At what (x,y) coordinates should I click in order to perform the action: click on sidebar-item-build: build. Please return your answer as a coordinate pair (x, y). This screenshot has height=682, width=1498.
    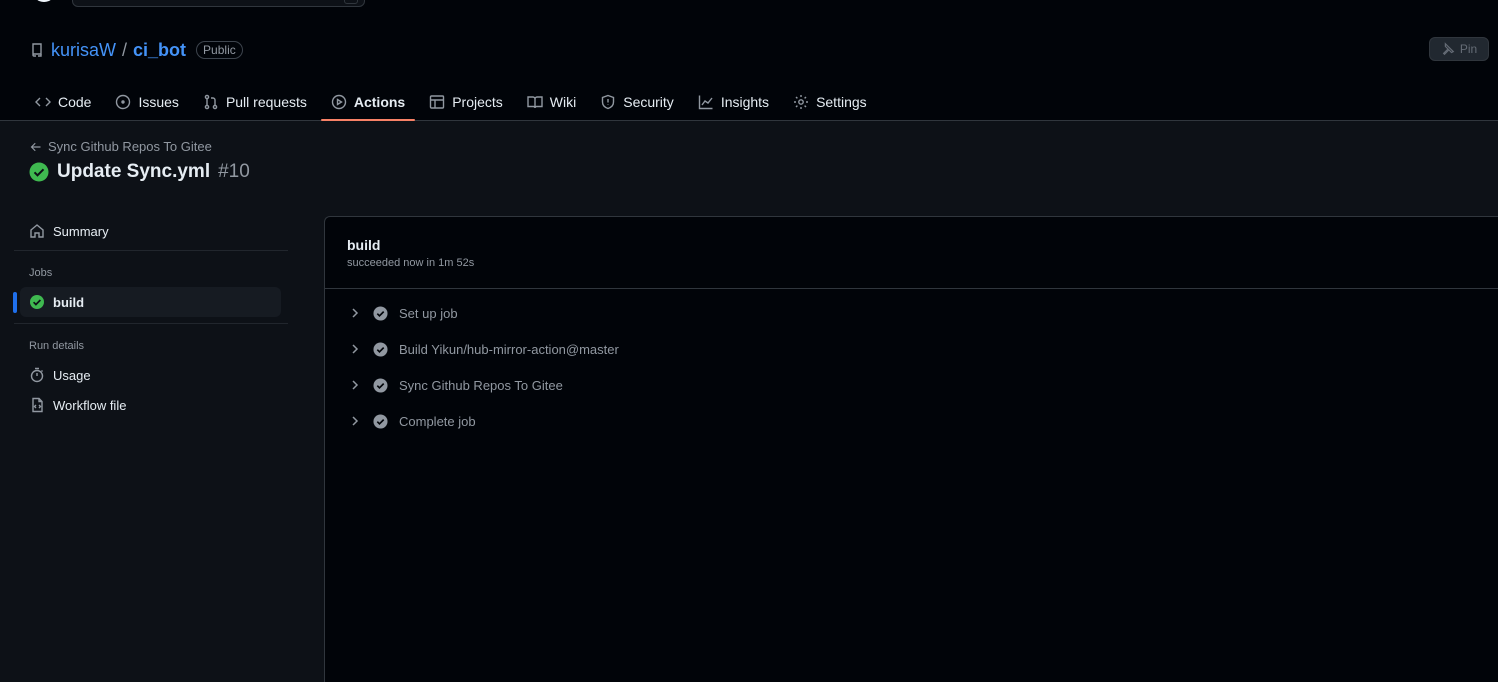
    Looking at the image, I should click on (147, 302).